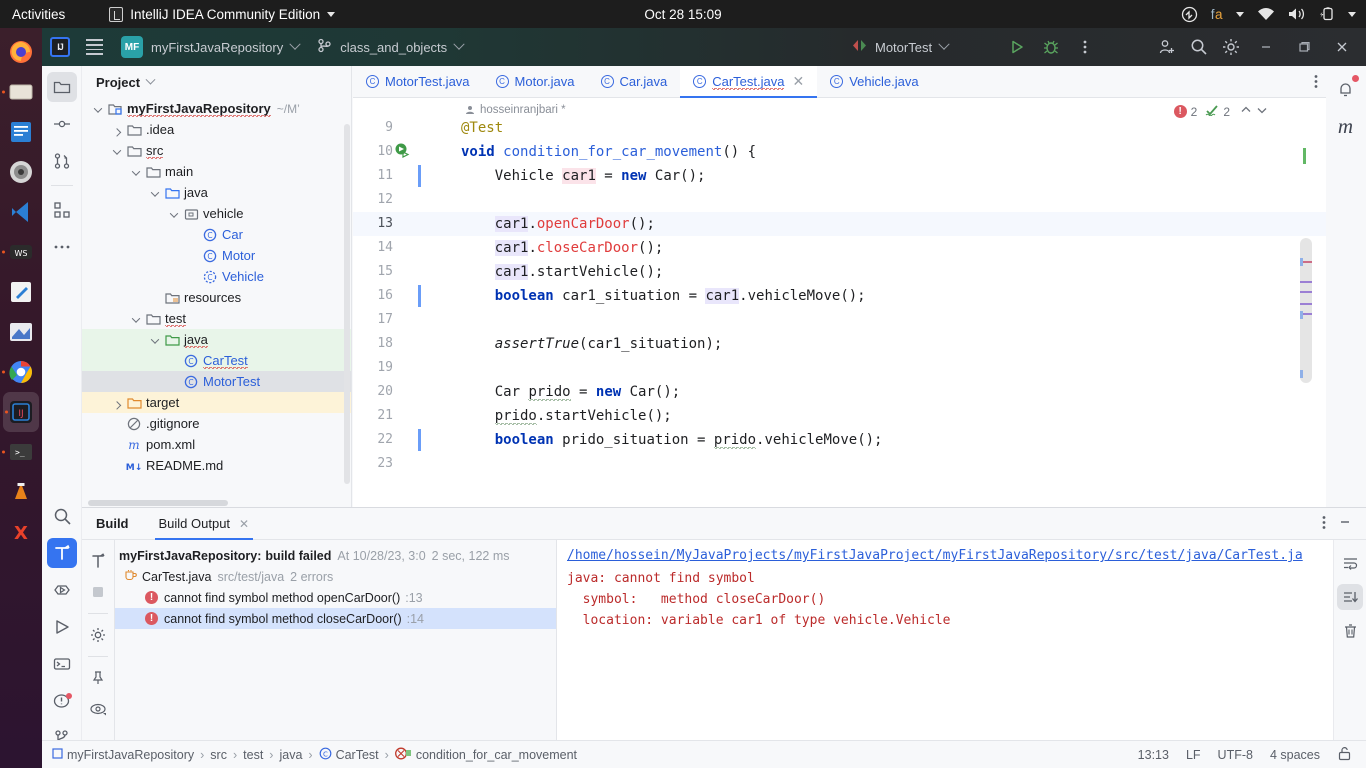  I want to click on tree-item-test: test, so click(216, 318).